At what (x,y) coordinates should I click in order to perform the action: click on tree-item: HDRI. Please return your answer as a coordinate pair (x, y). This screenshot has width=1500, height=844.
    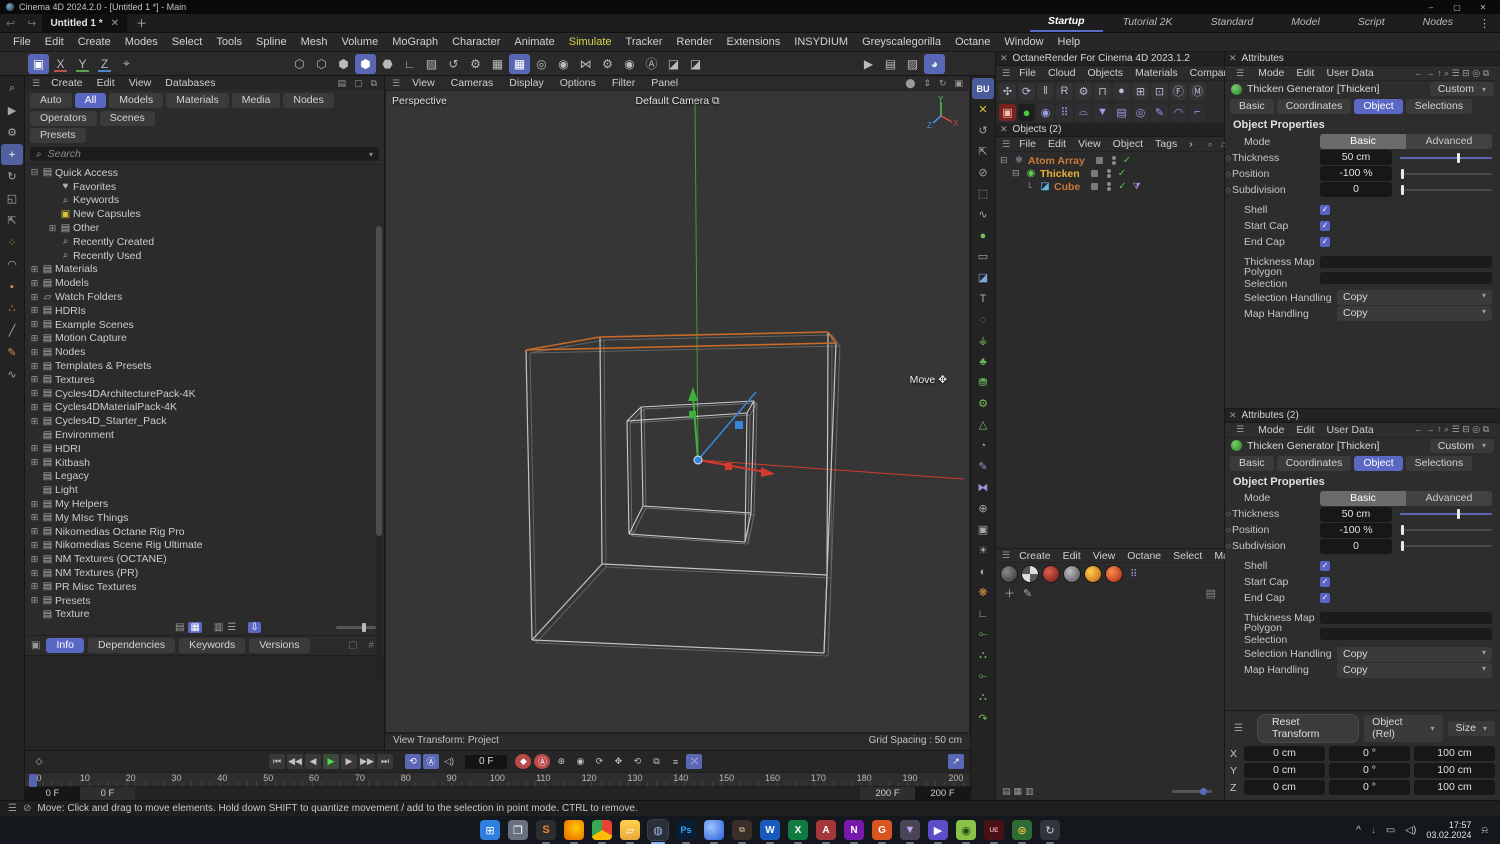
    Looking at the image, I should click on (204, 449).